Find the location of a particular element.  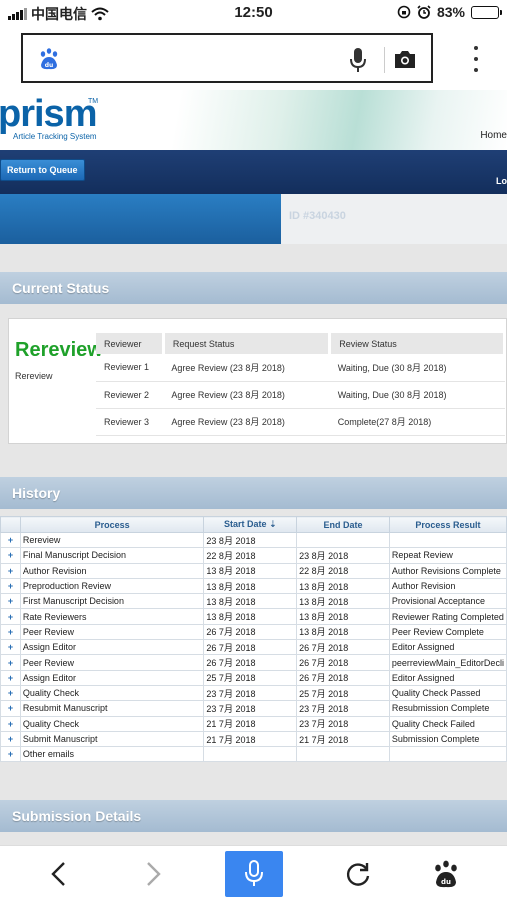

process-result-cell: peerreviewMain_EditorDecli is located at coordinates (447, 662).